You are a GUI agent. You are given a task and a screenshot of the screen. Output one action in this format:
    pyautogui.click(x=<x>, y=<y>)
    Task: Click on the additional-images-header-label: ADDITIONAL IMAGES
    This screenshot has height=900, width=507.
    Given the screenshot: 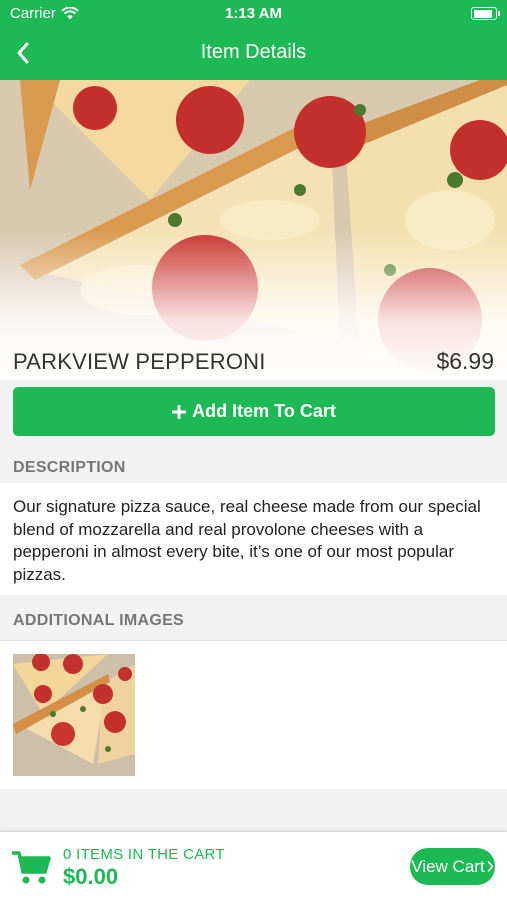 What is the action you would take?
    pyautogui.click(x=99, y=620)
    